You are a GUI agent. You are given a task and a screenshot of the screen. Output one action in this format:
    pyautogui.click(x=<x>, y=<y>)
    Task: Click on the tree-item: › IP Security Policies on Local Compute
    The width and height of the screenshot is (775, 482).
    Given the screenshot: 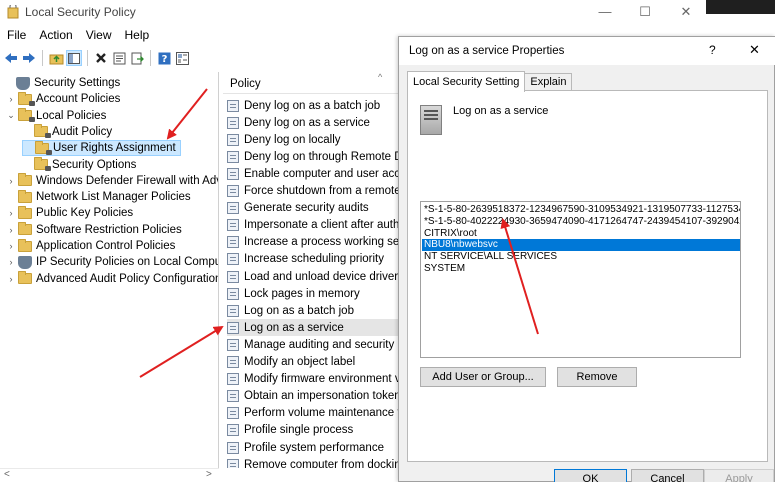 What is the action you would take?
    pyautogui.click(x=112, y=262)
    